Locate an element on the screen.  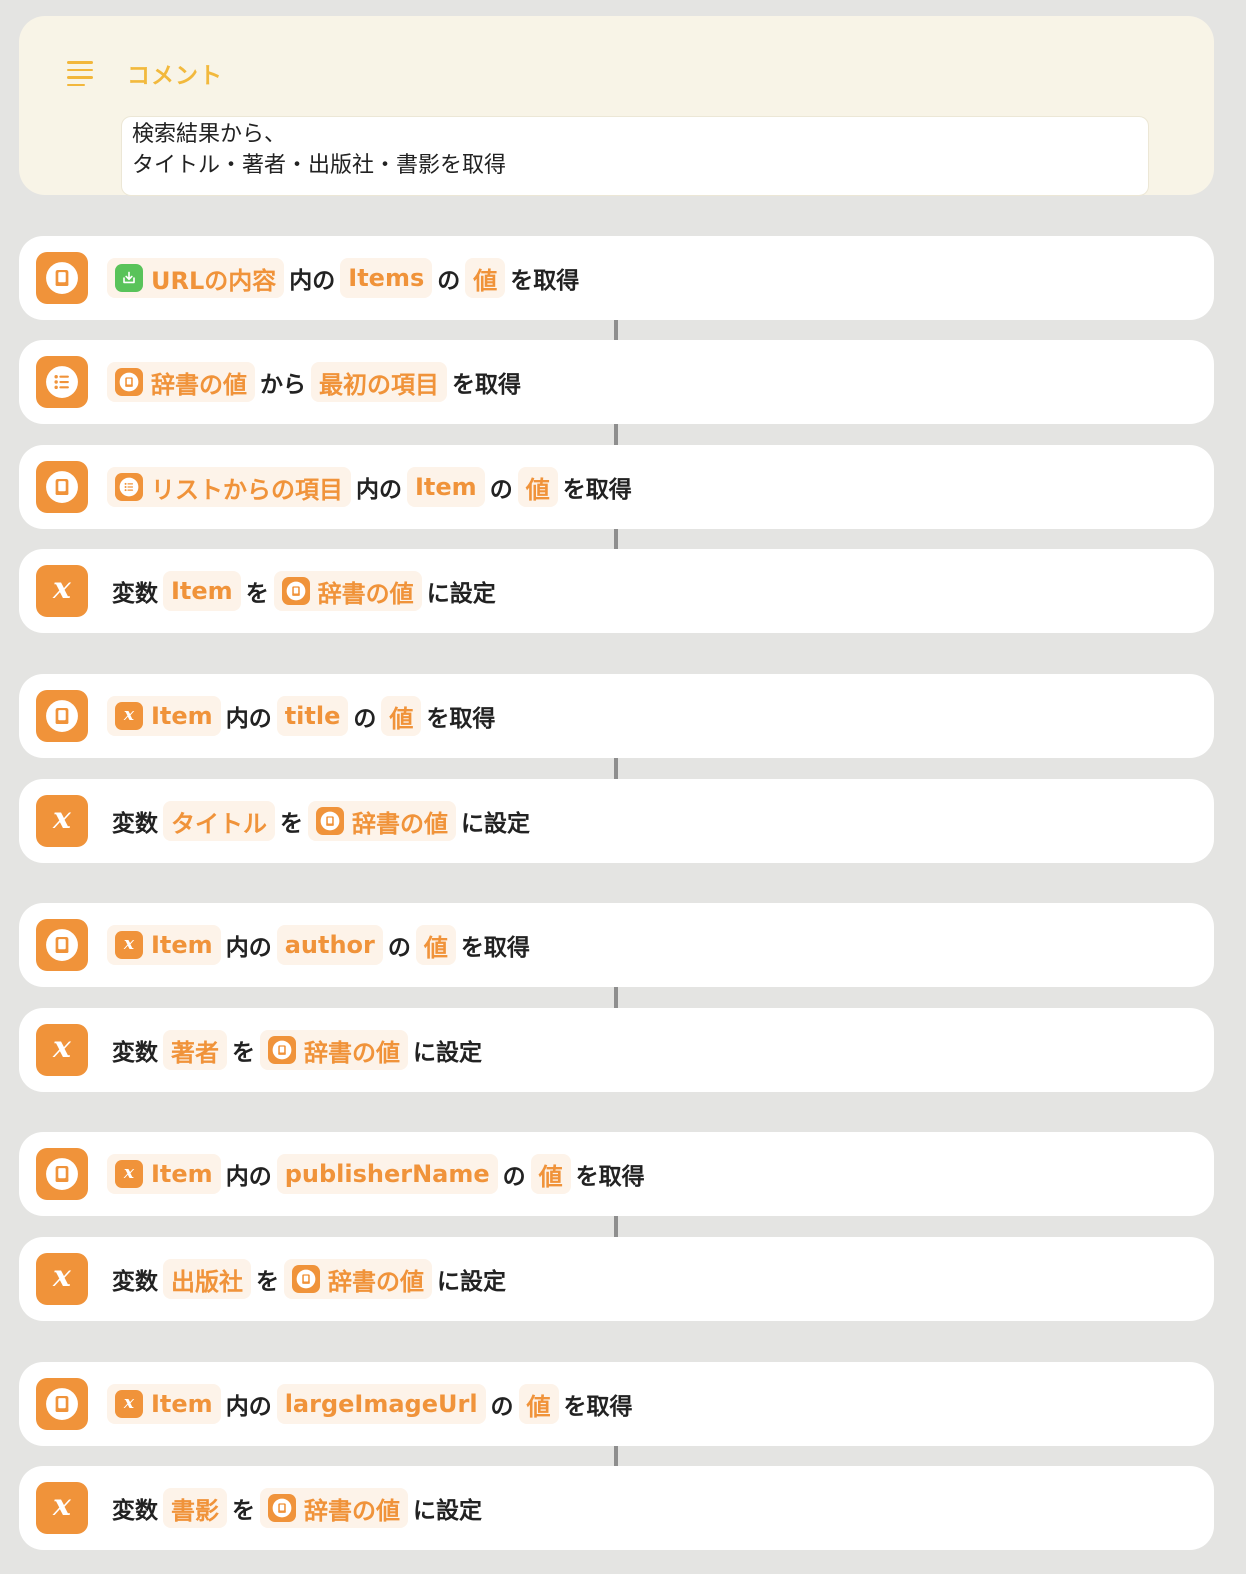
parameter-token: author is located at coordinates (329, 945).